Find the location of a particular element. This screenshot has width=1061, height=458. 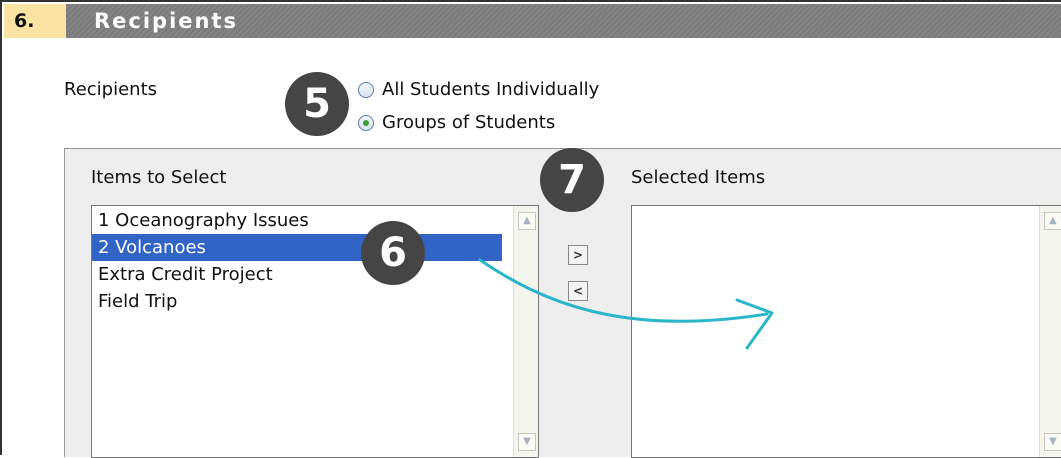

callout-7: 7 is located at coordinates (572, 180).